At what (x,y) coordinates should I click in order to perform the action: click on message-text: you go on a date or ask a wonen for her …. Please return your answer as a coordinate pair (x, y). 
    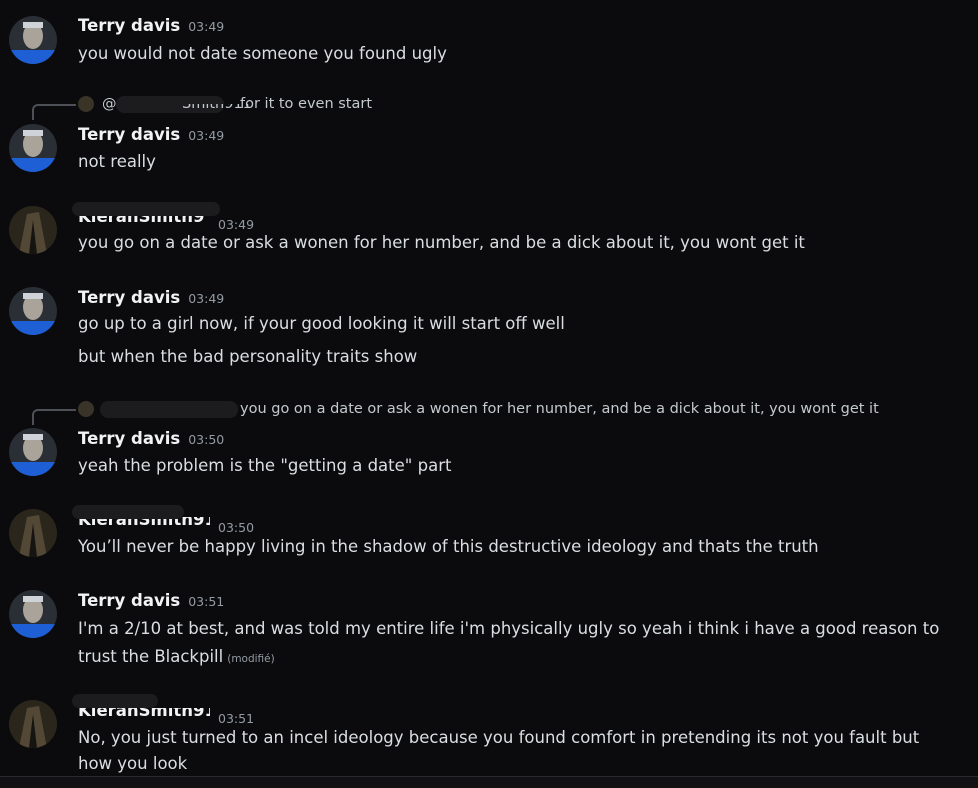
    Looking at the image, I should click on (441, 242).